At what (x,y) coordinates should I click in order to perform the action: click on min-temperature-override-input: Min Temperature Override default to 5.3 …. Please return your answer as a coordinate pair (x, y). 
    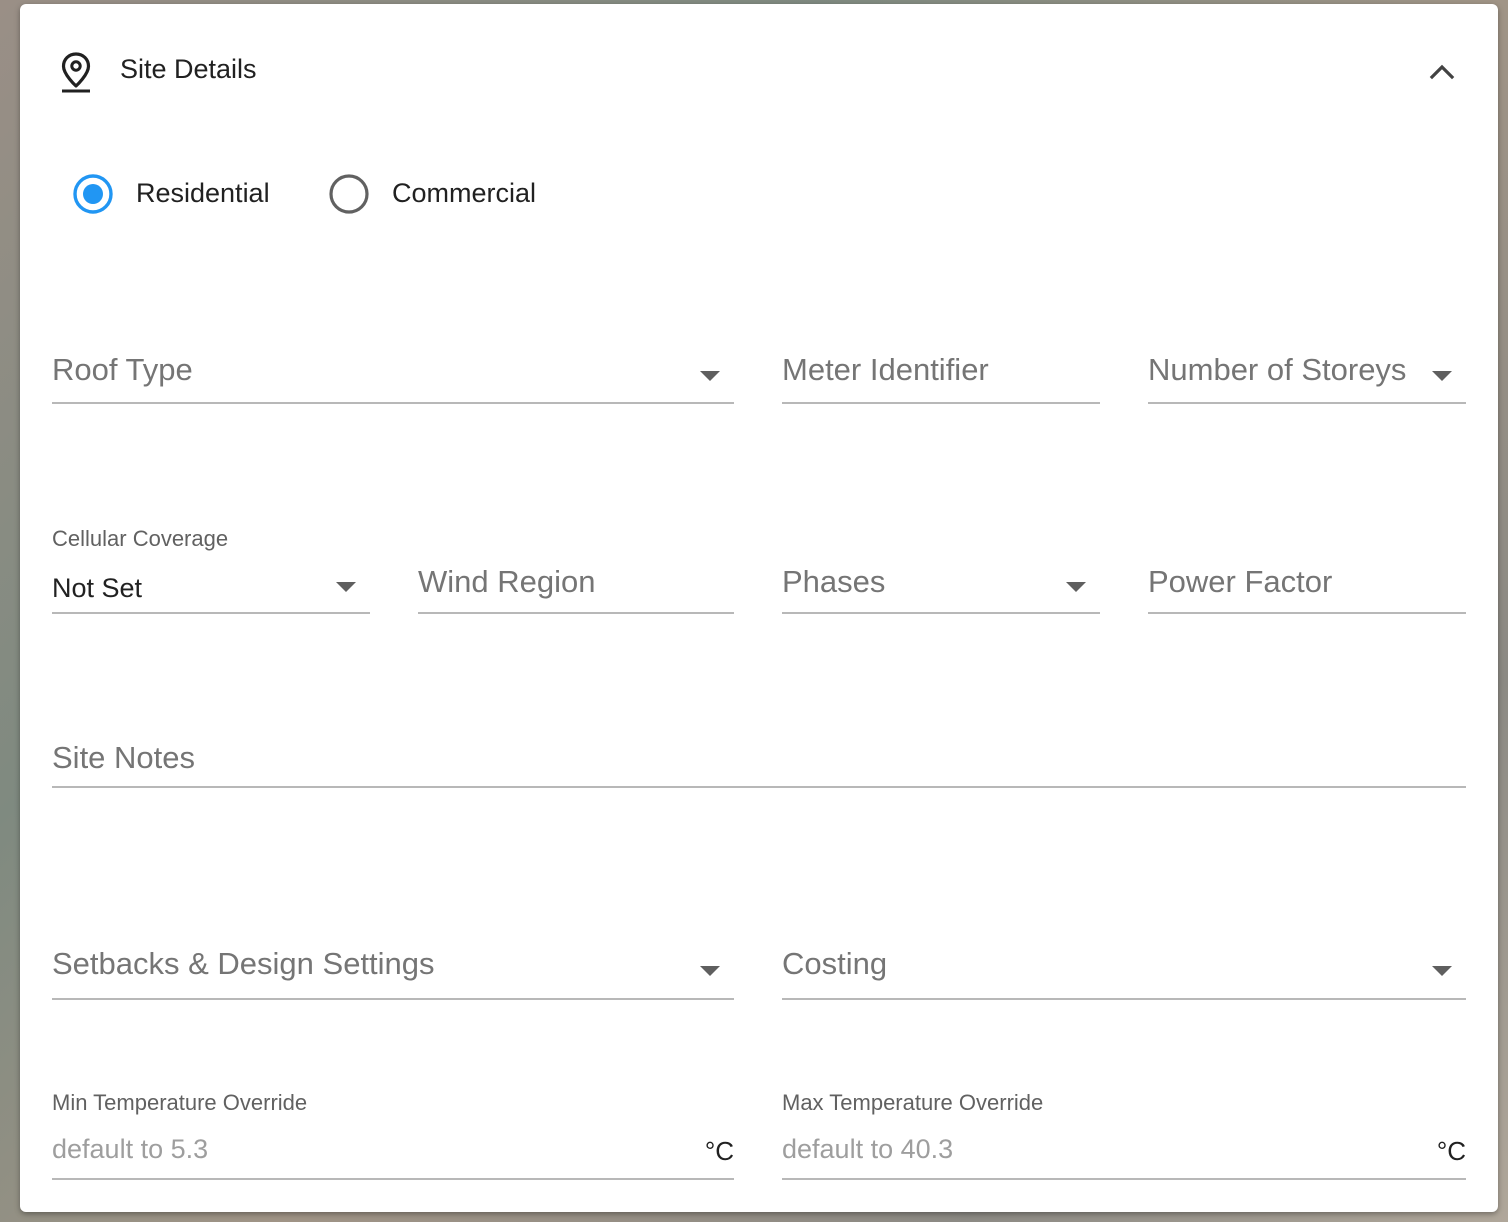
    Looking at the image, I should click on (393, 1133).